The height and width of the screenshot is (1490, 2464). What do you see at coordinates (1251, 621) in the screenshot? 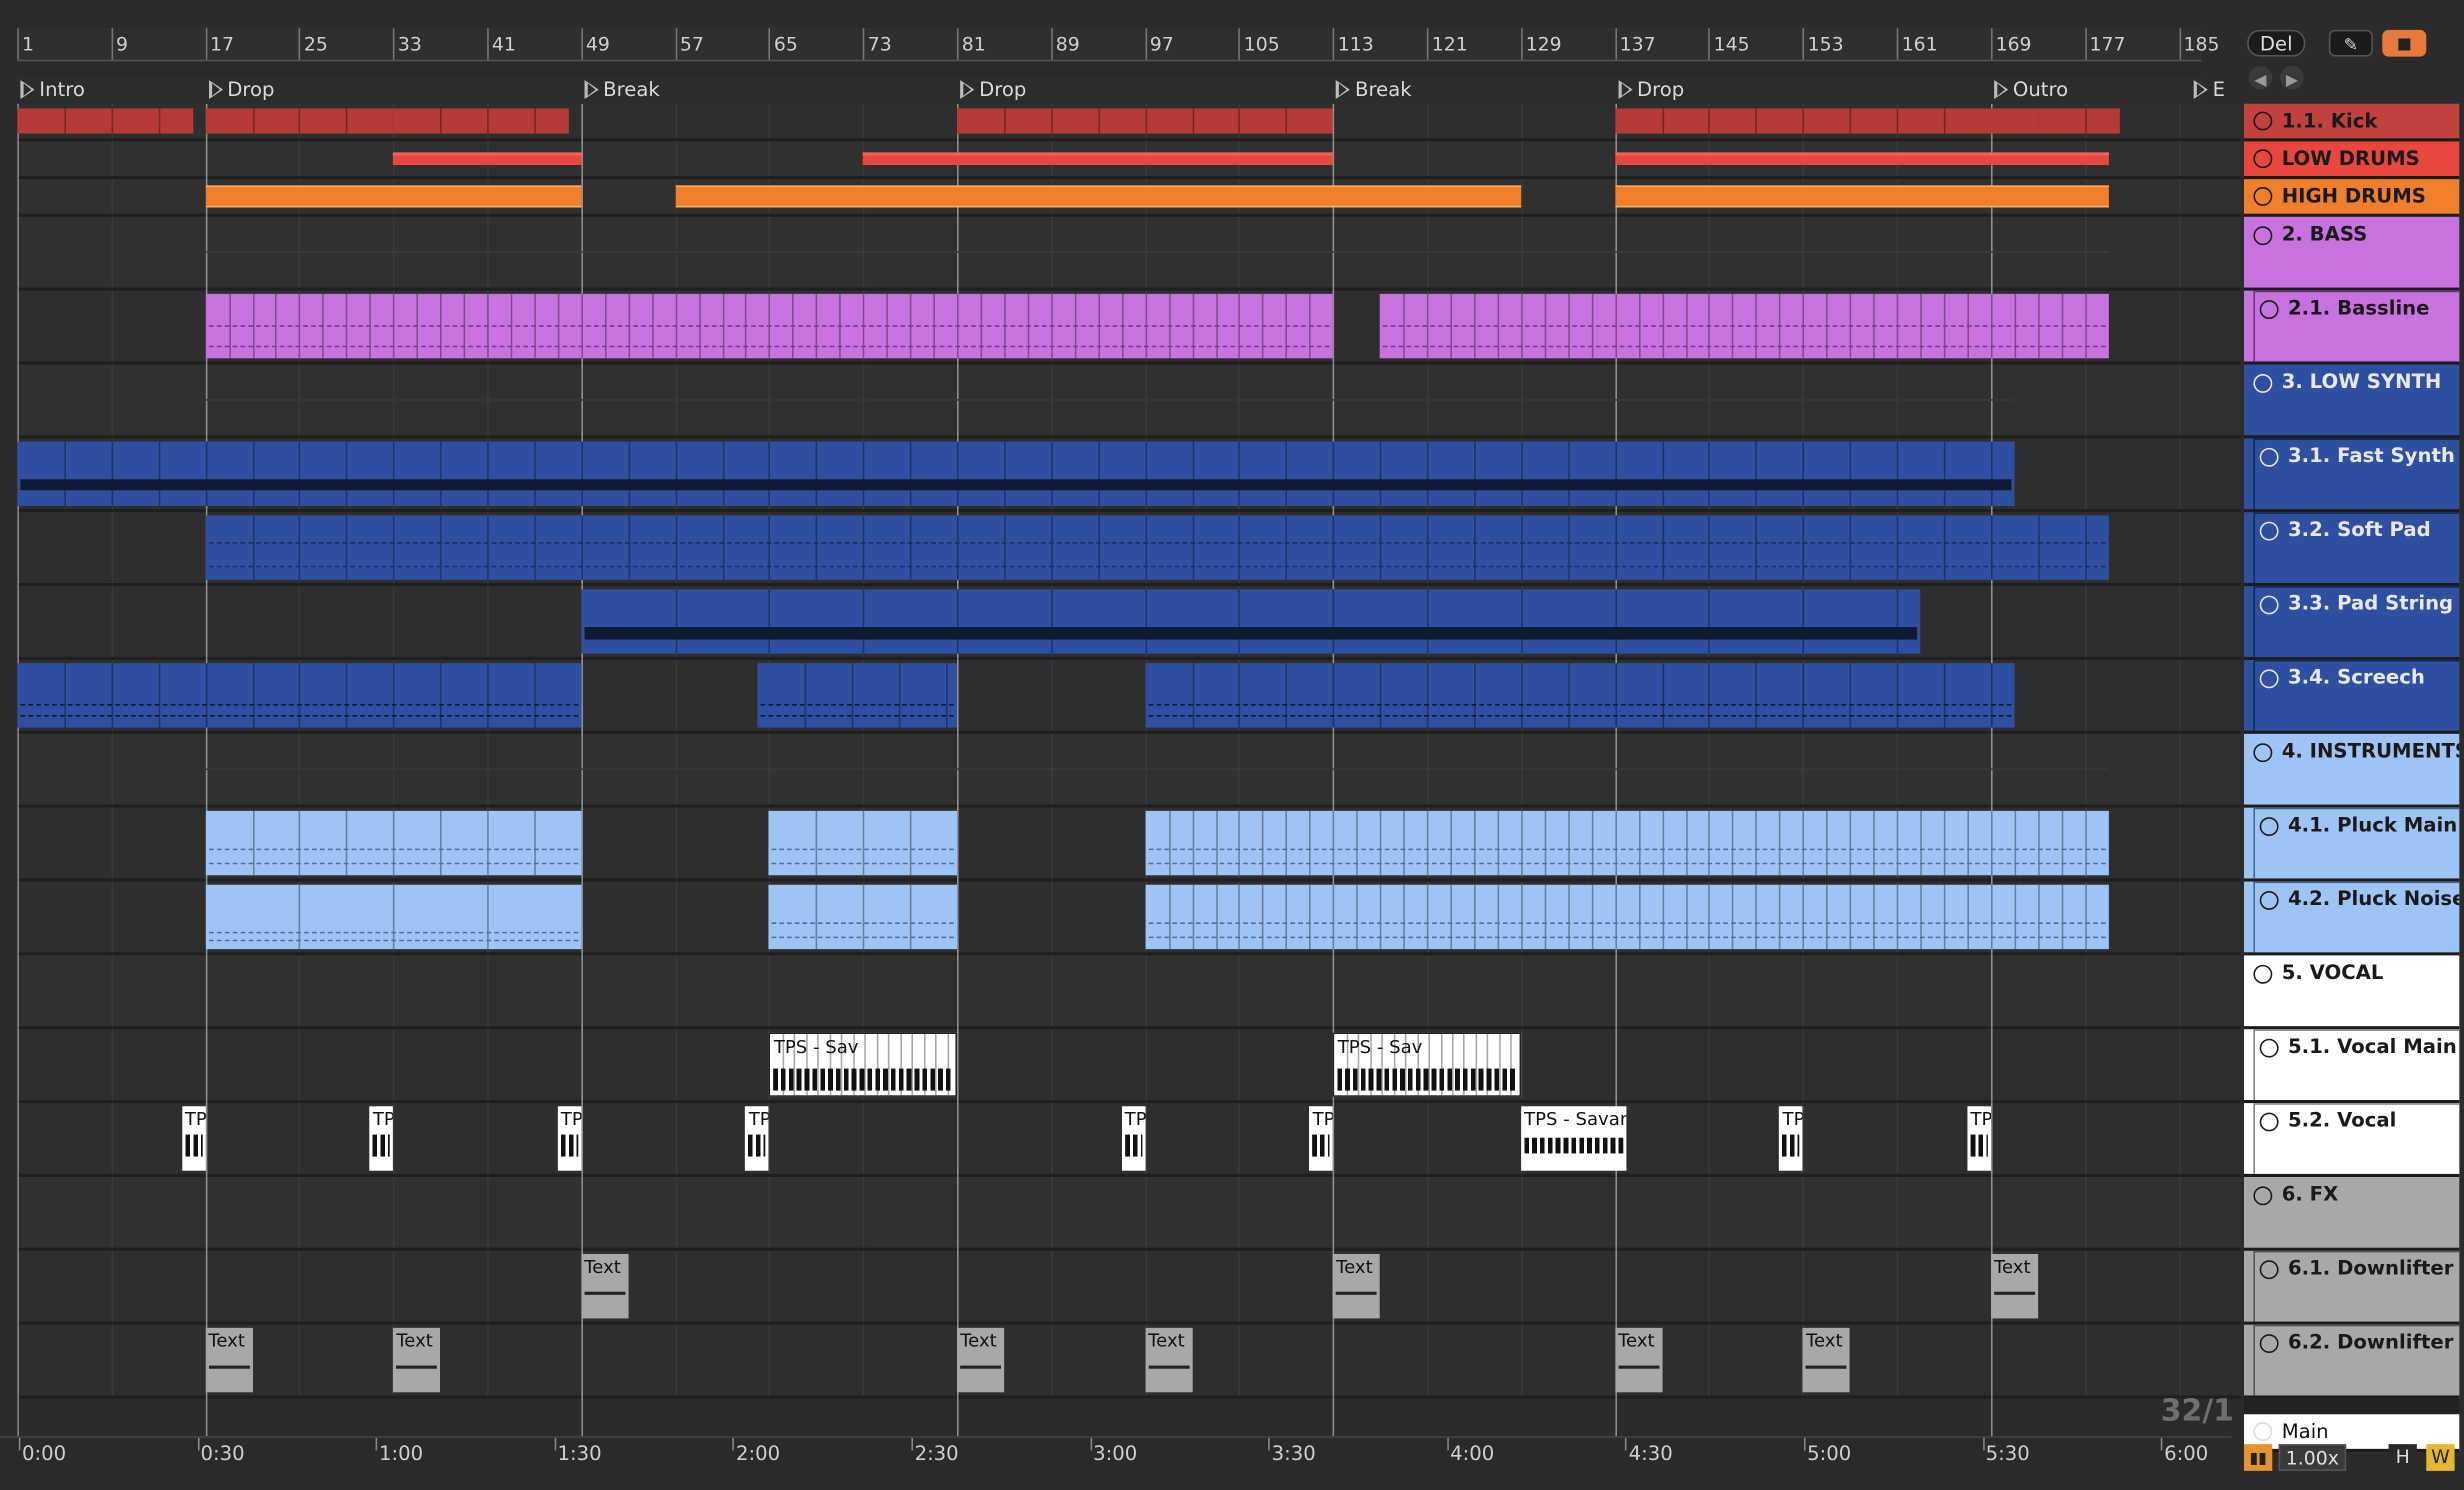
I see `pad-string-clip` at bounding box center [1251, 621].